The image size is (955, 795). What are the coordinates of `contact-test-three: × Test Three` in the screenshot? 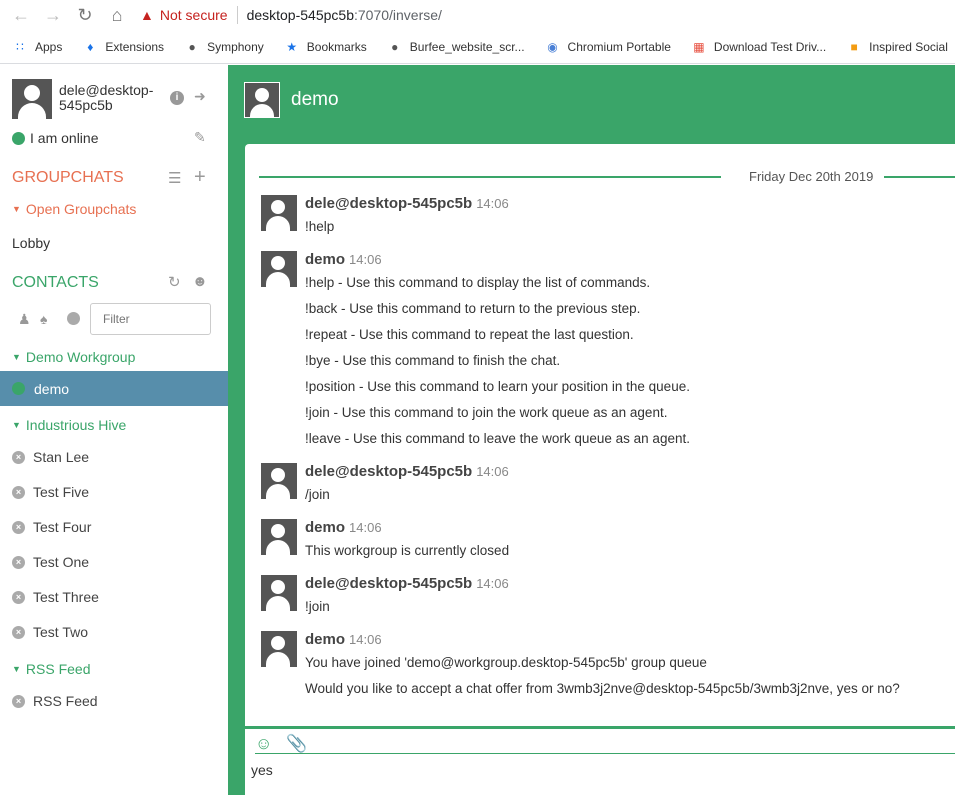 It's located at (55, 597).